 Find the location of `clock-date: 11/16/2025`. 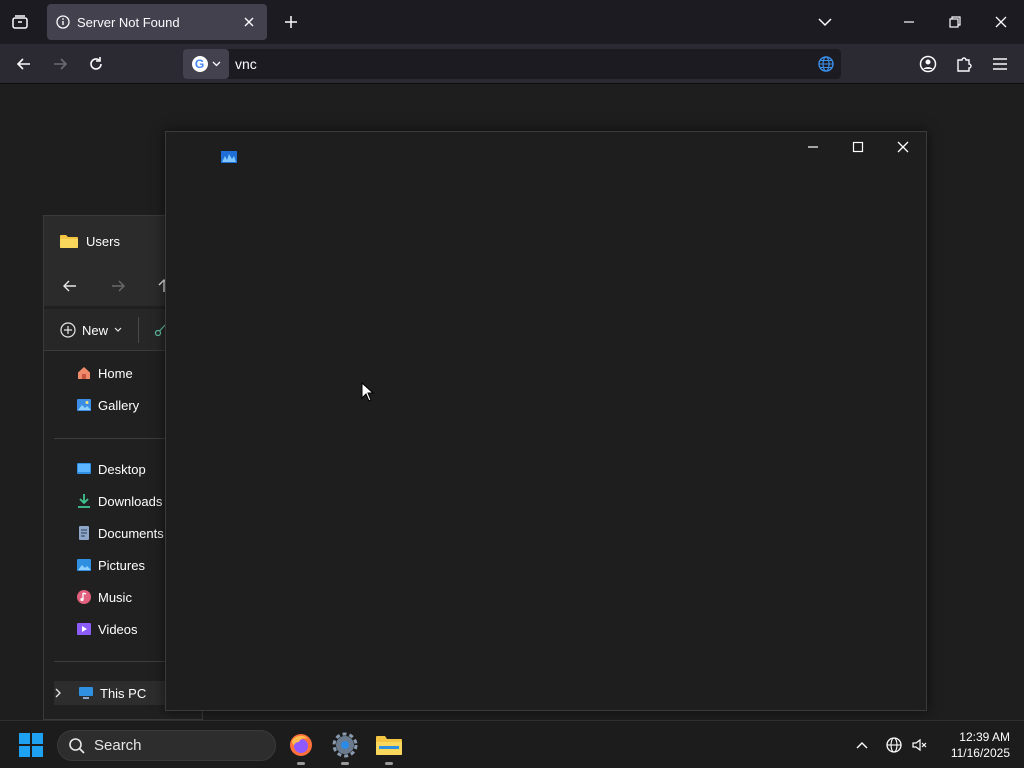

clock-date: 11/16/2025 is located at coordinates (980, 753).